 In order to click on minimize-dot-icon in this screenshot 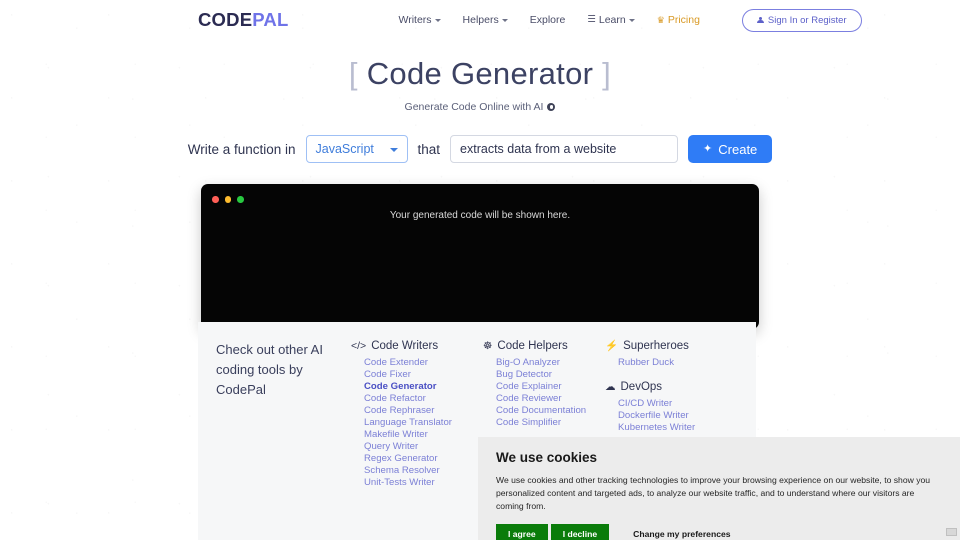, I will do `click(227, 199)`.